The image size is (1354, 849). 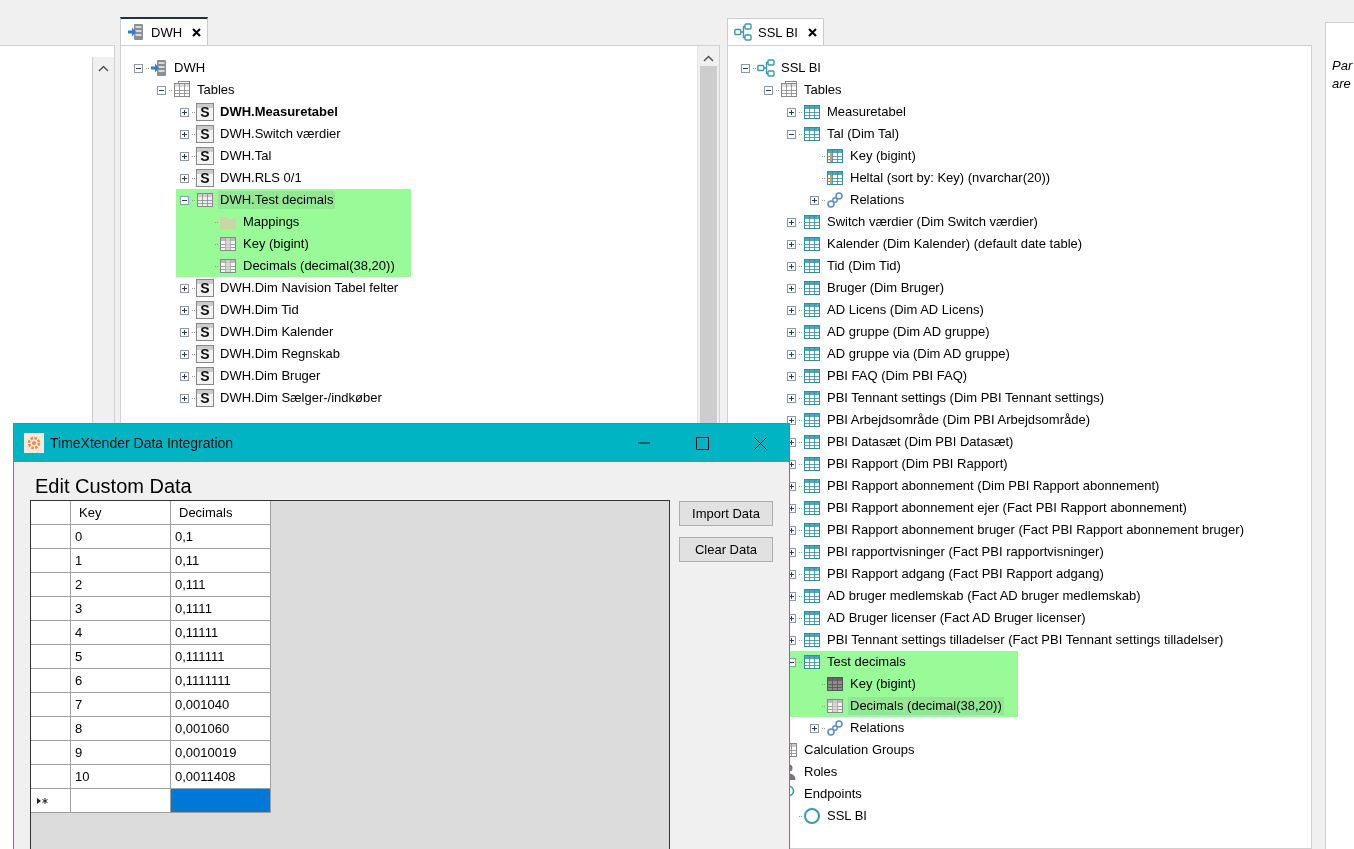 What do you see at coordinates (877, 728) in the screenshot?
I see `tree-item: Relations` at bounding box center [877, 728].